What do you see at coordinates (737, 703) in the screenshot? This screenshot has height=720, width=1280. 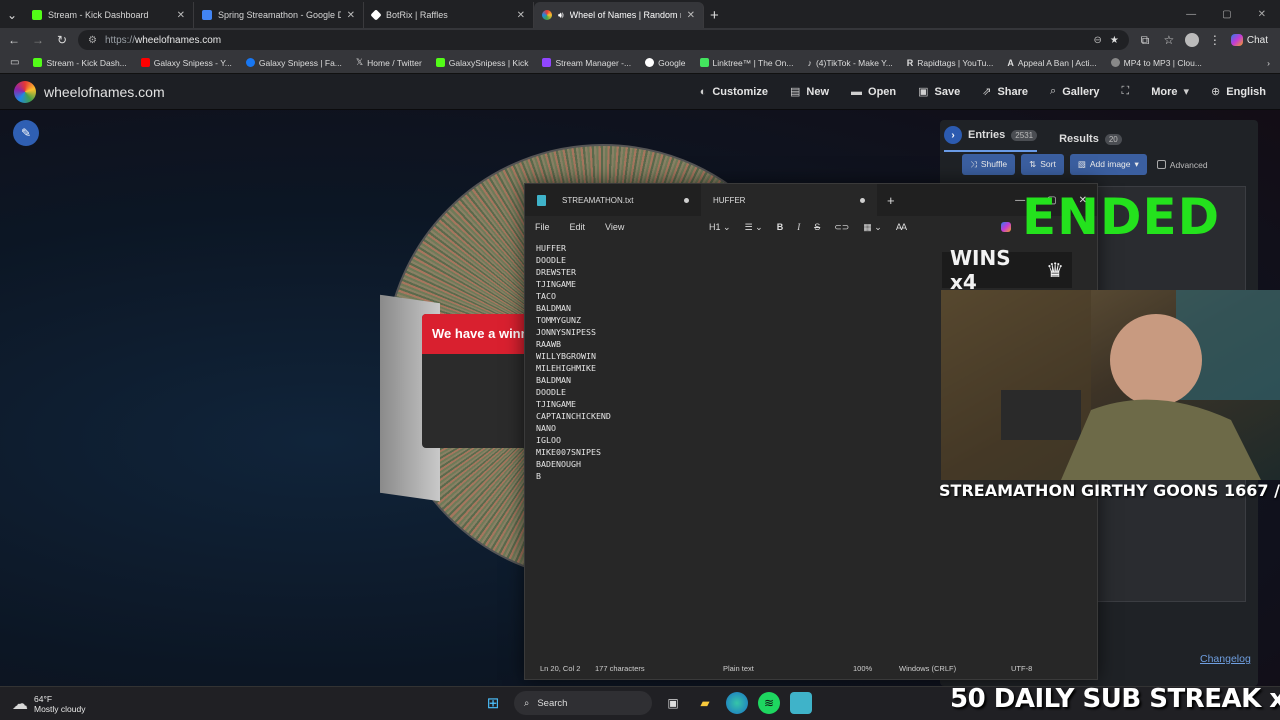 I see `edge-icon` at bounding box center [737, 703].